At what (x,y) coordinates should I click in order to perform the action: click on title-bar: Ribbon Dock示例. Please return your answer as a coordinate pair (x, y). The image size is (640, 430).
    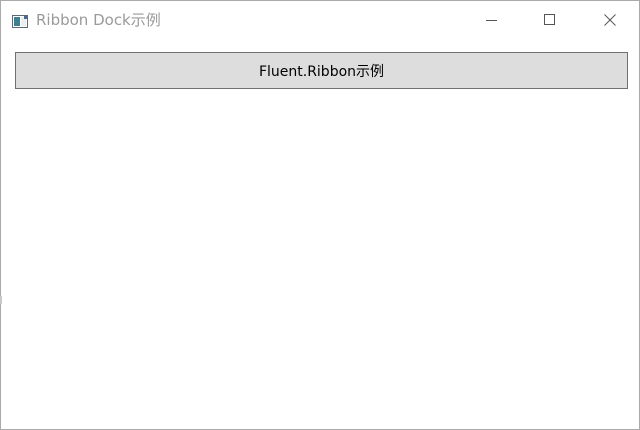
    Looking at the image, I should click on (320, 20).